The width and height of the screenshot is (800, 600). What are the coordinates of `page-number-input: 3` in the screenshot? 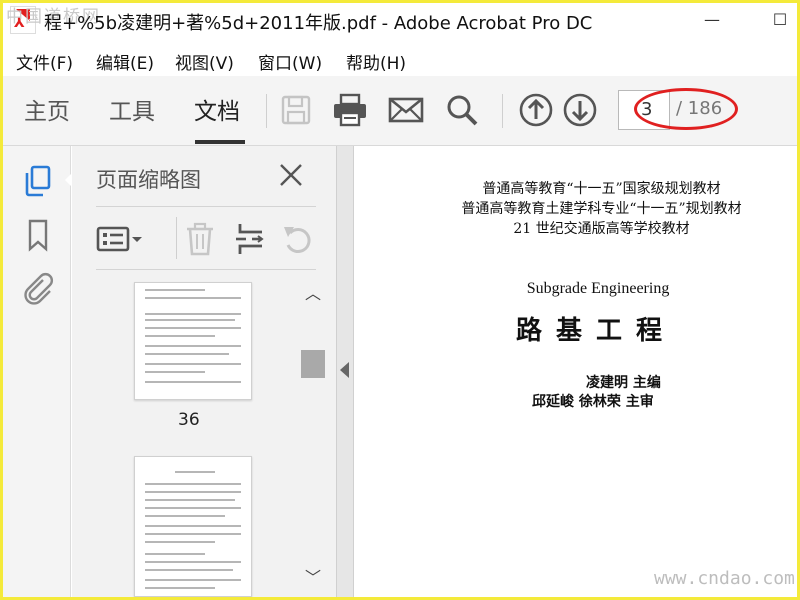 It's located at (644, 110).